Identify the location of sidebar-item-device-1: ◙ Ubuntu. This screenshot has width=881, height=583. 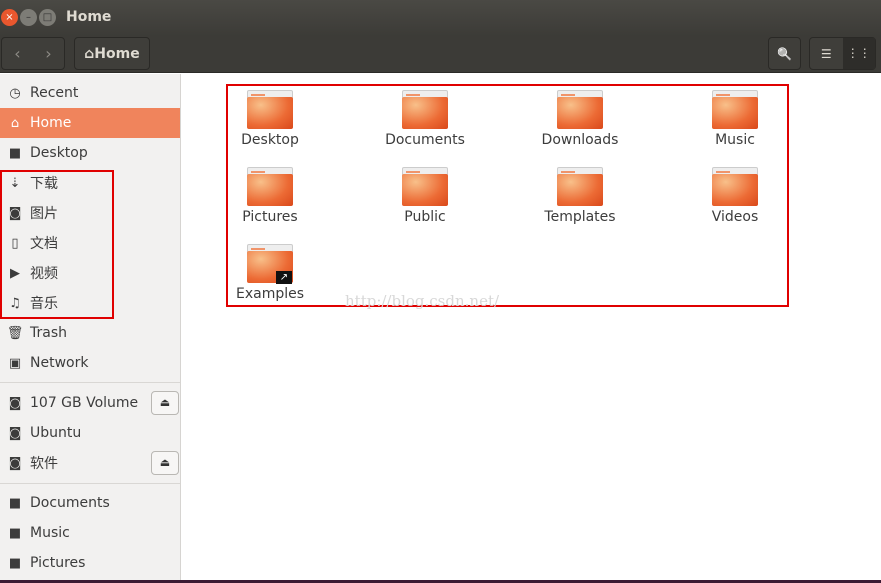
(90, 433).